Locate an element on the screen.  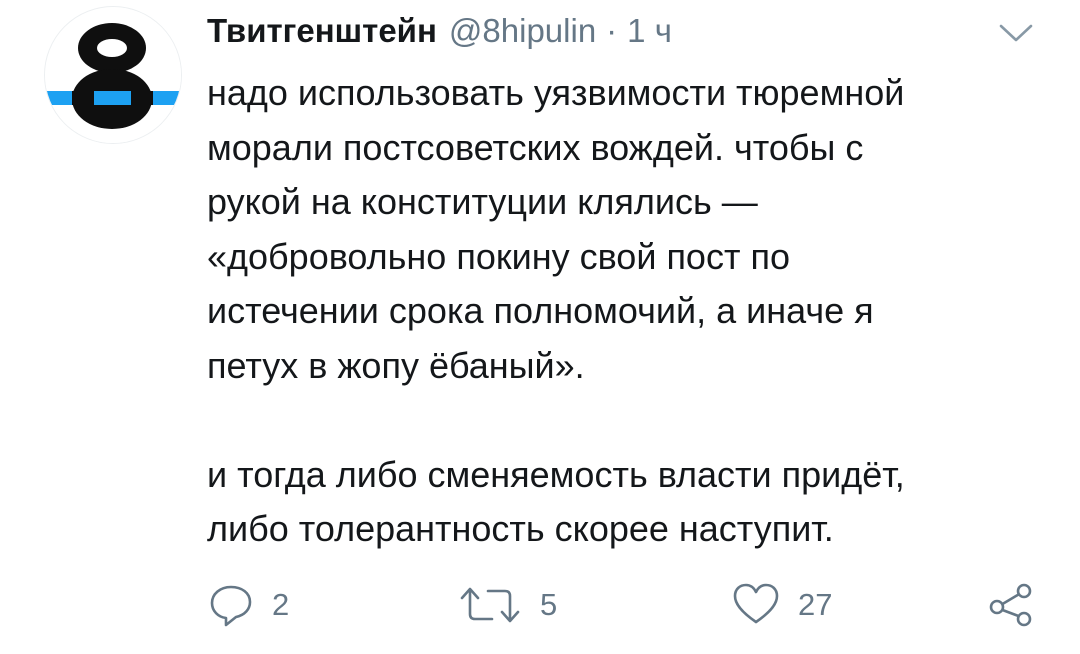
like-count: 27 is located at coordinates (815, 604).